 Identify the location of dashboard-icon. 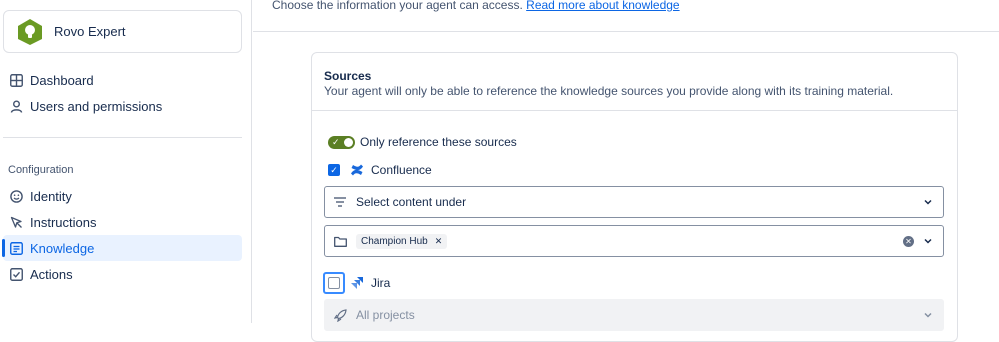
(16, 80).